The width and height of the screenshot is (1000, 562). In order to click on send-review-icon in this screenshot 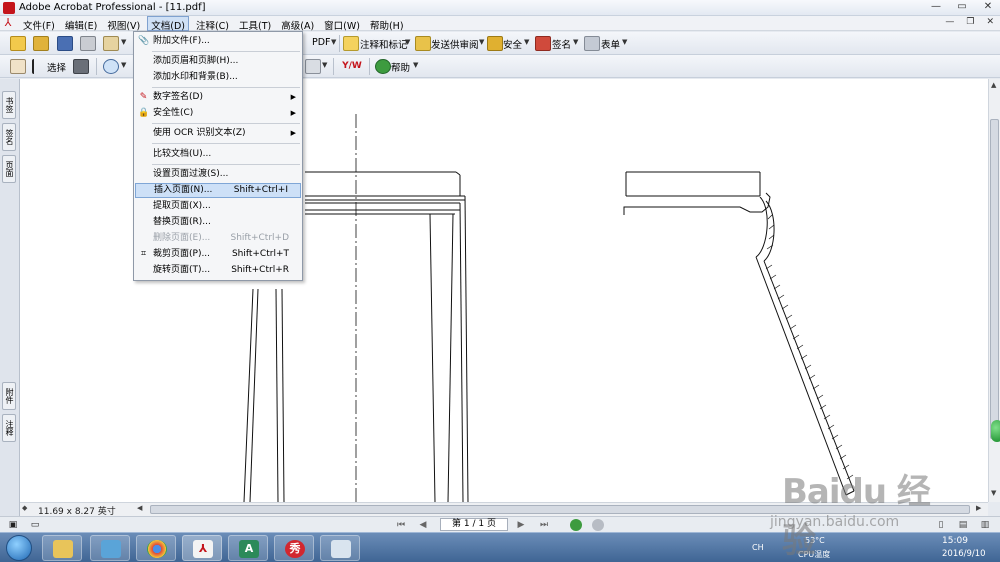, I will do `click(423, 43)`.